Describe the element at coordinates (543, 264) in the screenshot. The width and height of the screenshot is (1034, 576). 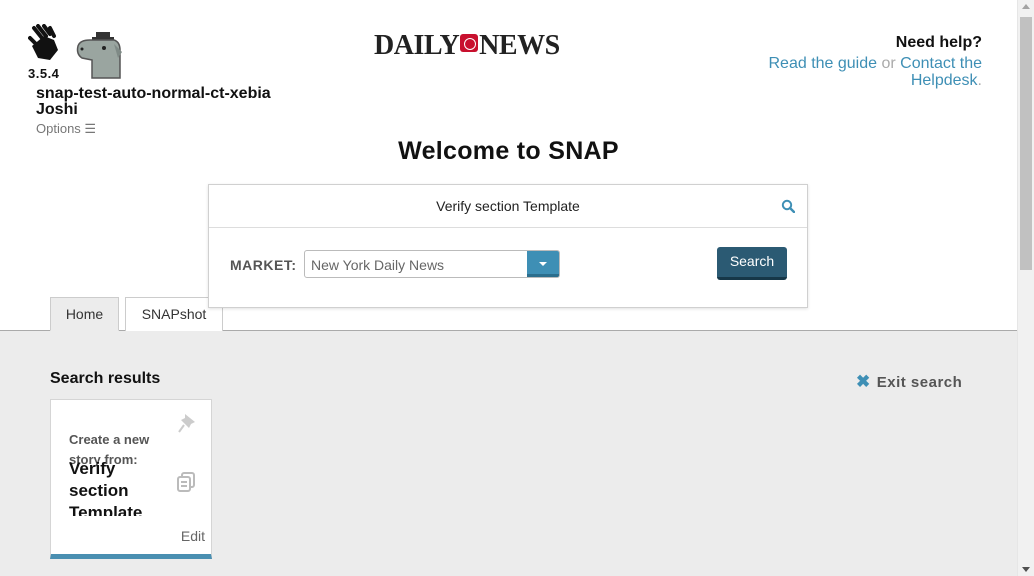
I see `dropdown-caret-icon` at that location.